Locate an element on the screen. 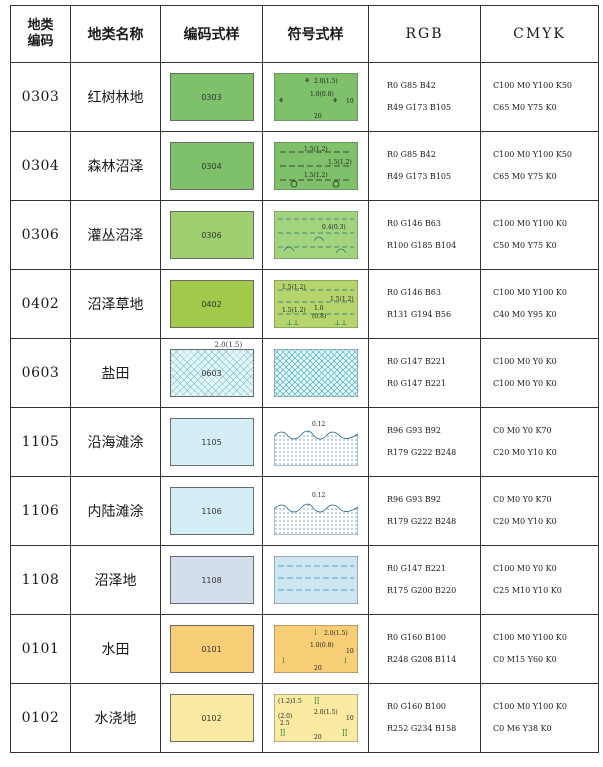 This screenshot has width=603, height=767. svg-text: 1.0 is located at coordinates (319, 308).